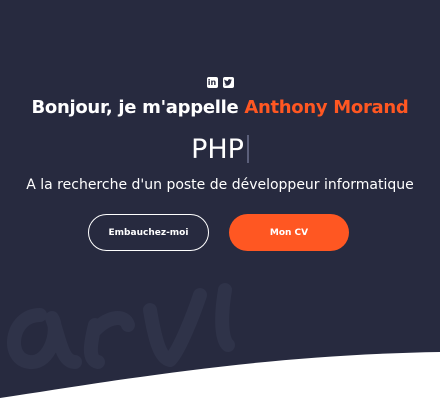  I want to click on linkedin-icon: in, so click(212, 82).